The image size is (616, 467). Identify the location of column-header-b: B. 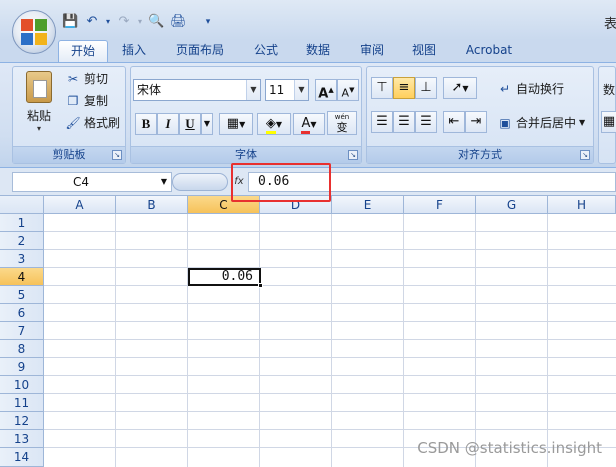
(152, 205).